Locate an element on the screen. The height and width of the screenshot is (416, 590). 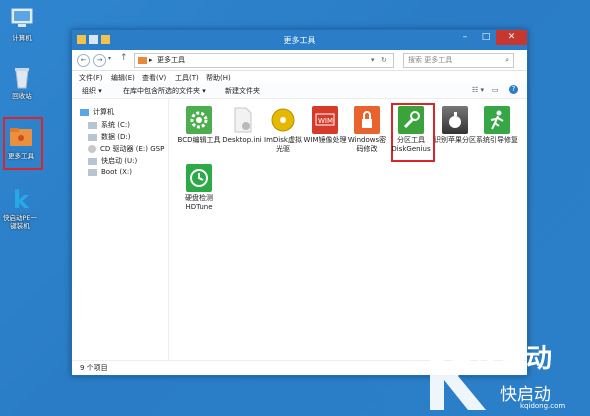
organize-button: 组织 ▾ is located at coordinates (92, 91).